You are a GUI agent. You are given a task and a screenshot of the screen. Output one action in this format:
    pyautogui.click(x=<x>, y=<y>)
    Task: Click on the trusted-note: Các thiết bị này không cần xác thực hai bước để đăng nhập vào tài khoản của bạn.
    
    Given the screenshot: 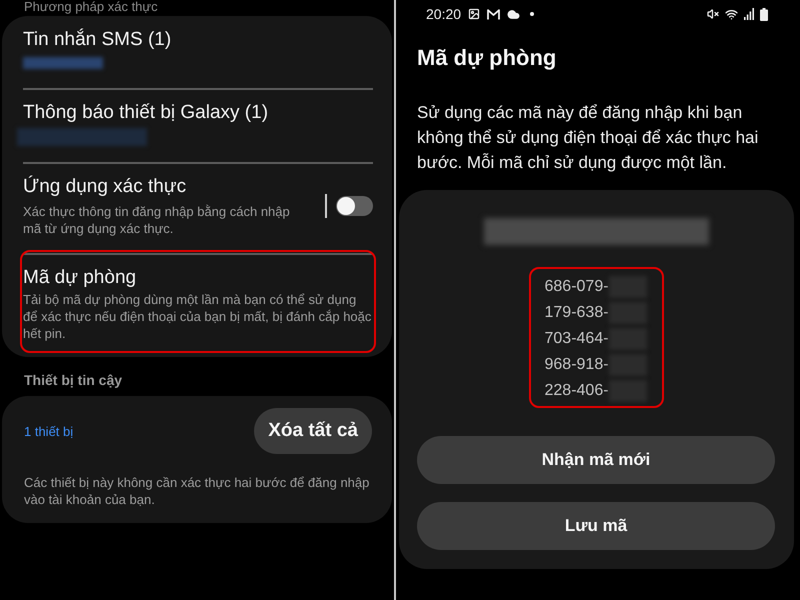 What is the action you would take?
    pyautogui.click(x=197, y=491)
    